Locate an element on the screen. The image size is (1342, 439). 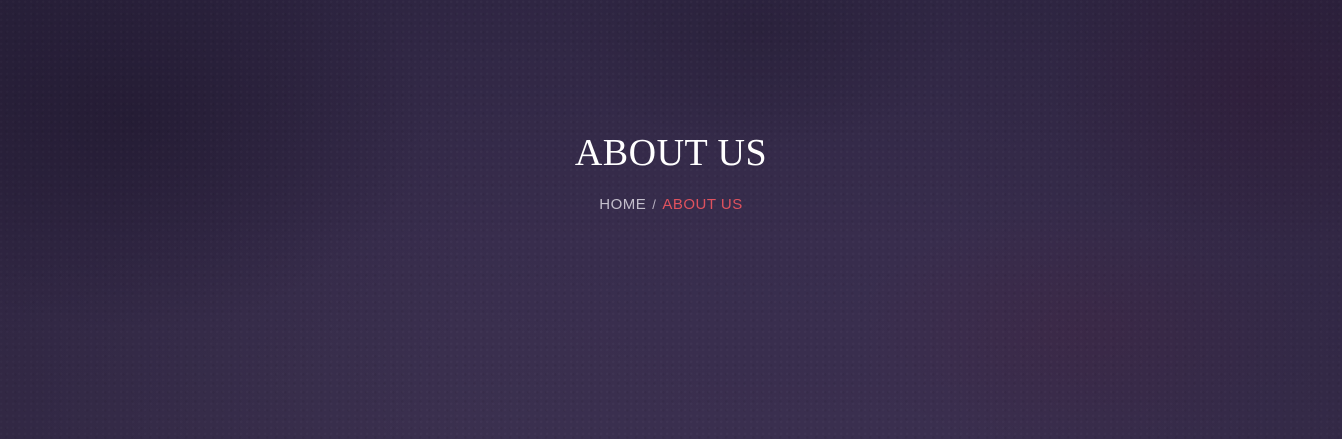
page-title: ABOUT US is located at coordinates (671, 153).